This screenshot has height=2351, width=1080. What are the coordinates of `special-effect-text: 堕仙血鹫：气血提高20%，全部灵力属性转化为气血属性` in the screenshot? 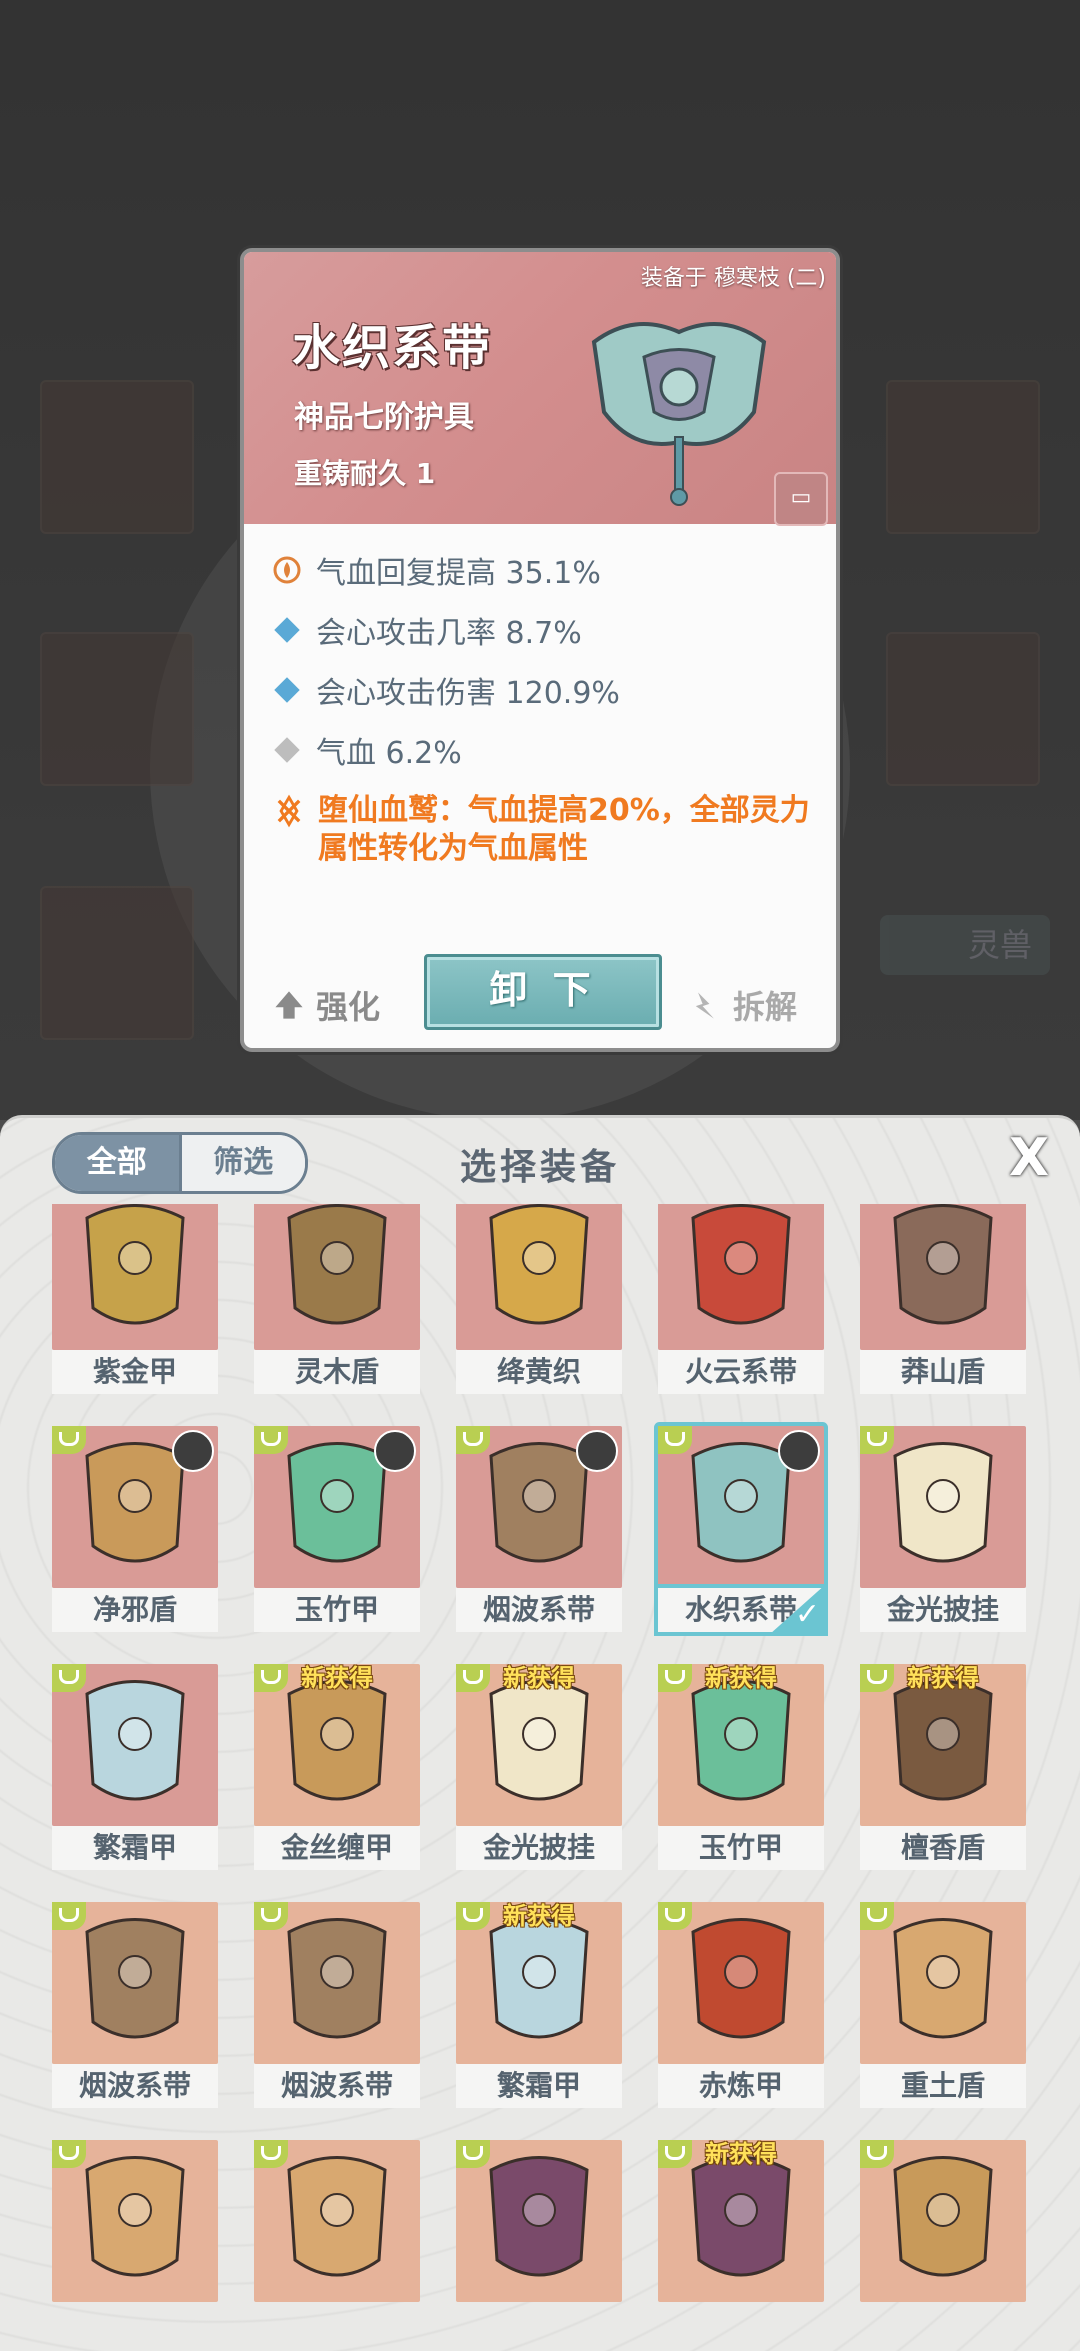 It's located at (564, 829).